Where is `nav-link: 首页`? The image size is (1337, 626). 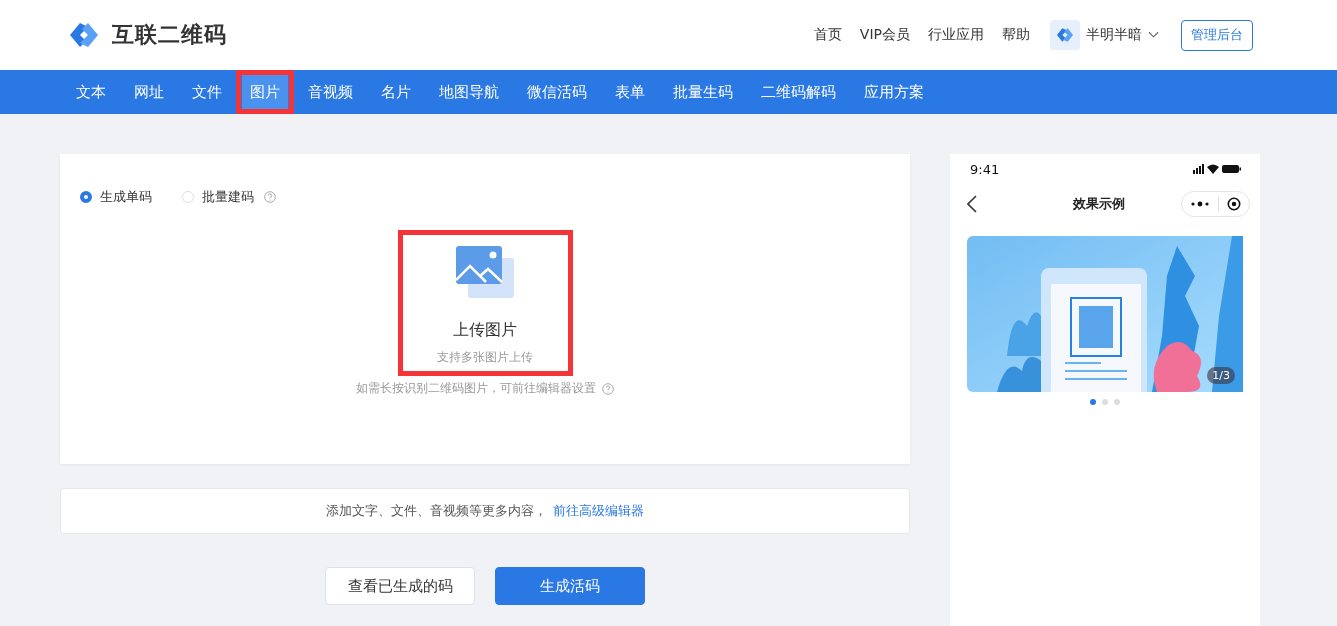 nav-link: 首页 is located at coordinates (827, 35).